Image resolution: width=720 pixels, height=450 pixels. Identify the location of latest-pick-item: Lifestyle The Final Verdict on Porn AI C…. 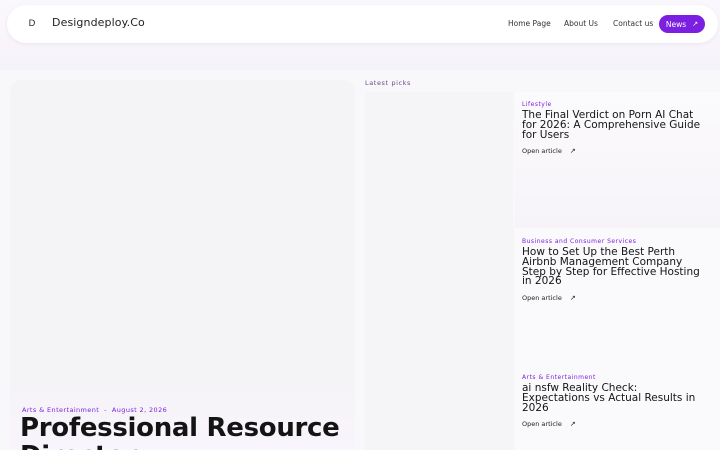
(614, 128).